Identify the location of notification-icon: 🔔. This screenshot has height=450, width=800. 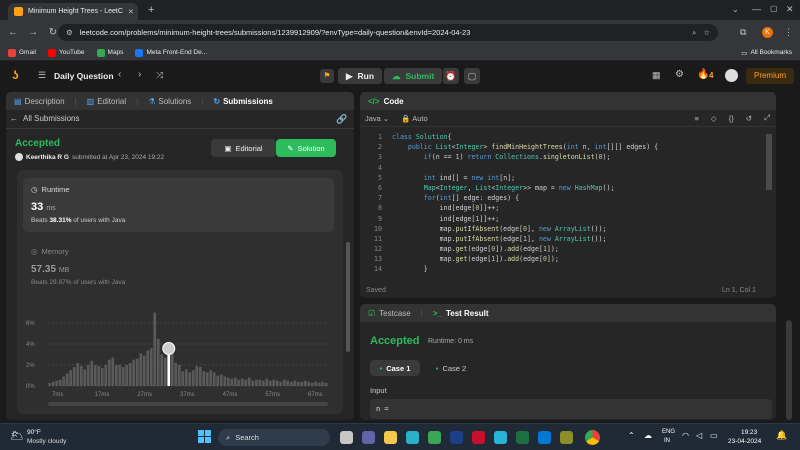
(781, 435).